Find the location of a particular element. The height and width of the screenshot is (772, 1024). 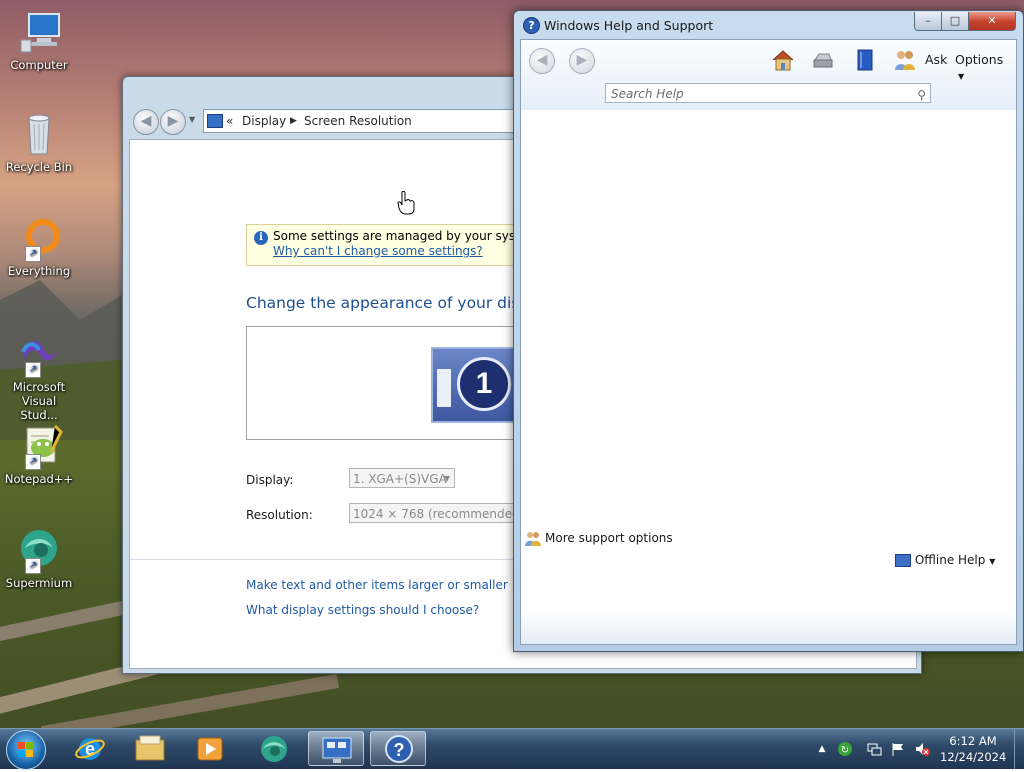

breadcrumb-chevrons: « is located at coordinates (230, 121).